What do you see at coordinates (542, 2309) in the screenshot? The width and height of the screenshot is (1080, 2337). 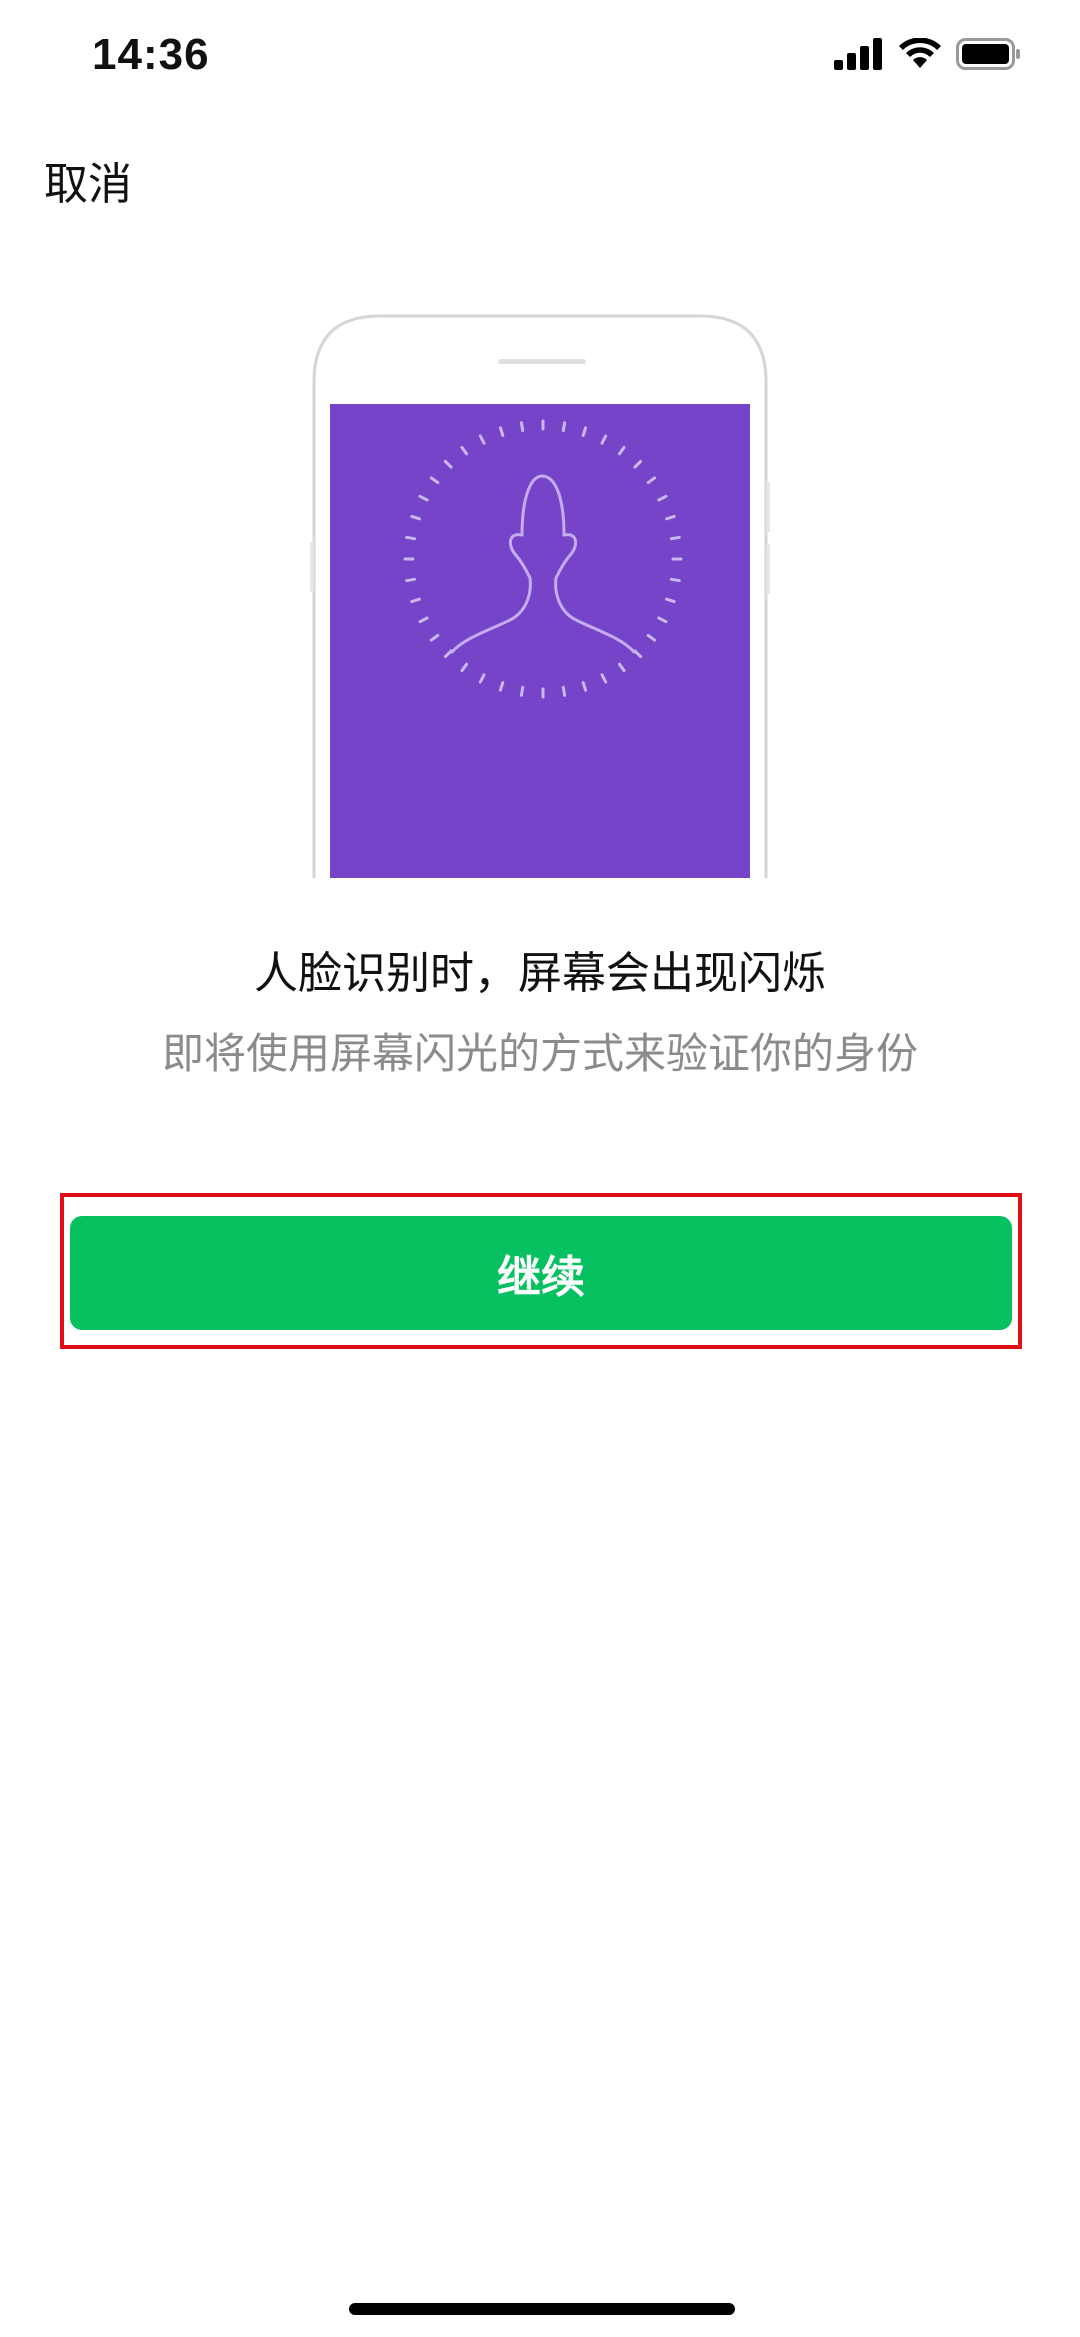 I see `home-indicator` at bounding box center [542, 2309].